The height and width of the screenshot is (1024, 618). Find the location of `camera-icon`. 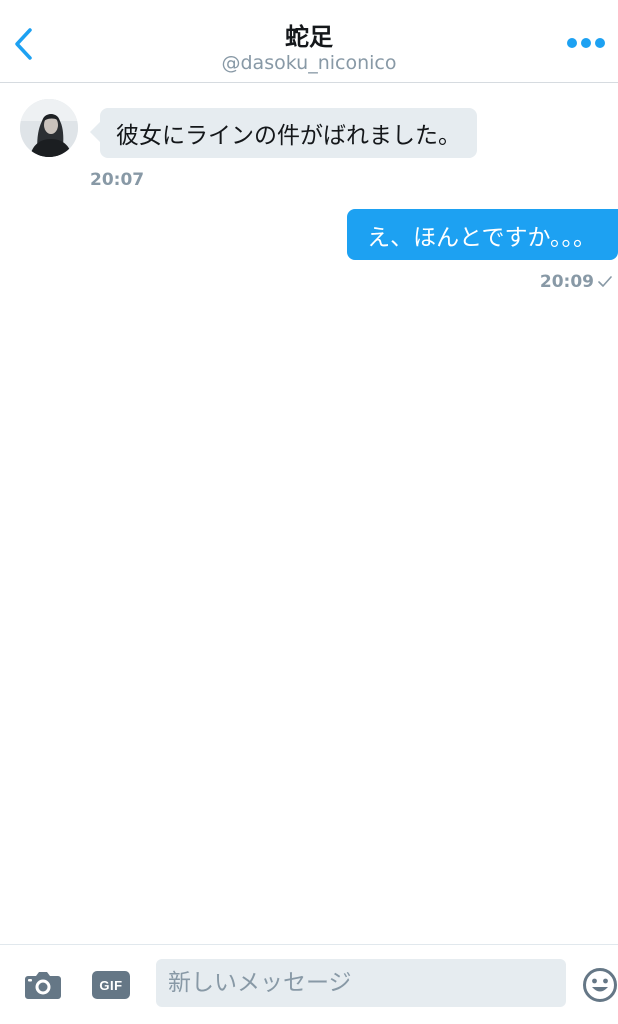

camera-icon is located at coordinates (43, 985).